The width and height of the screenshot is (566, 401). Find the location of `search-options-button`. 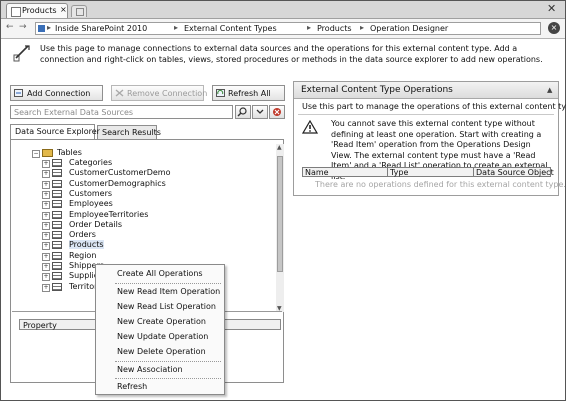

search-options-button is located at coordinates (260, 112).